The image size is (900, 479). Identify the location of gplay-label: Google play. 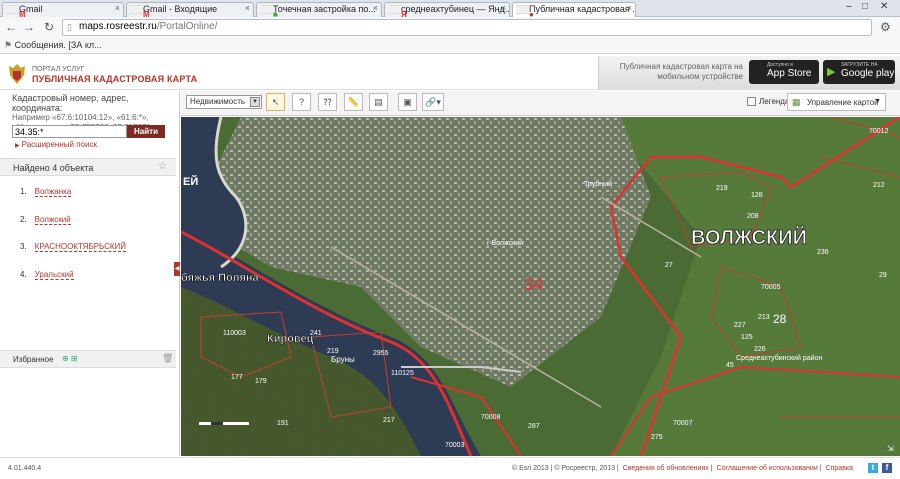
(868, 73).